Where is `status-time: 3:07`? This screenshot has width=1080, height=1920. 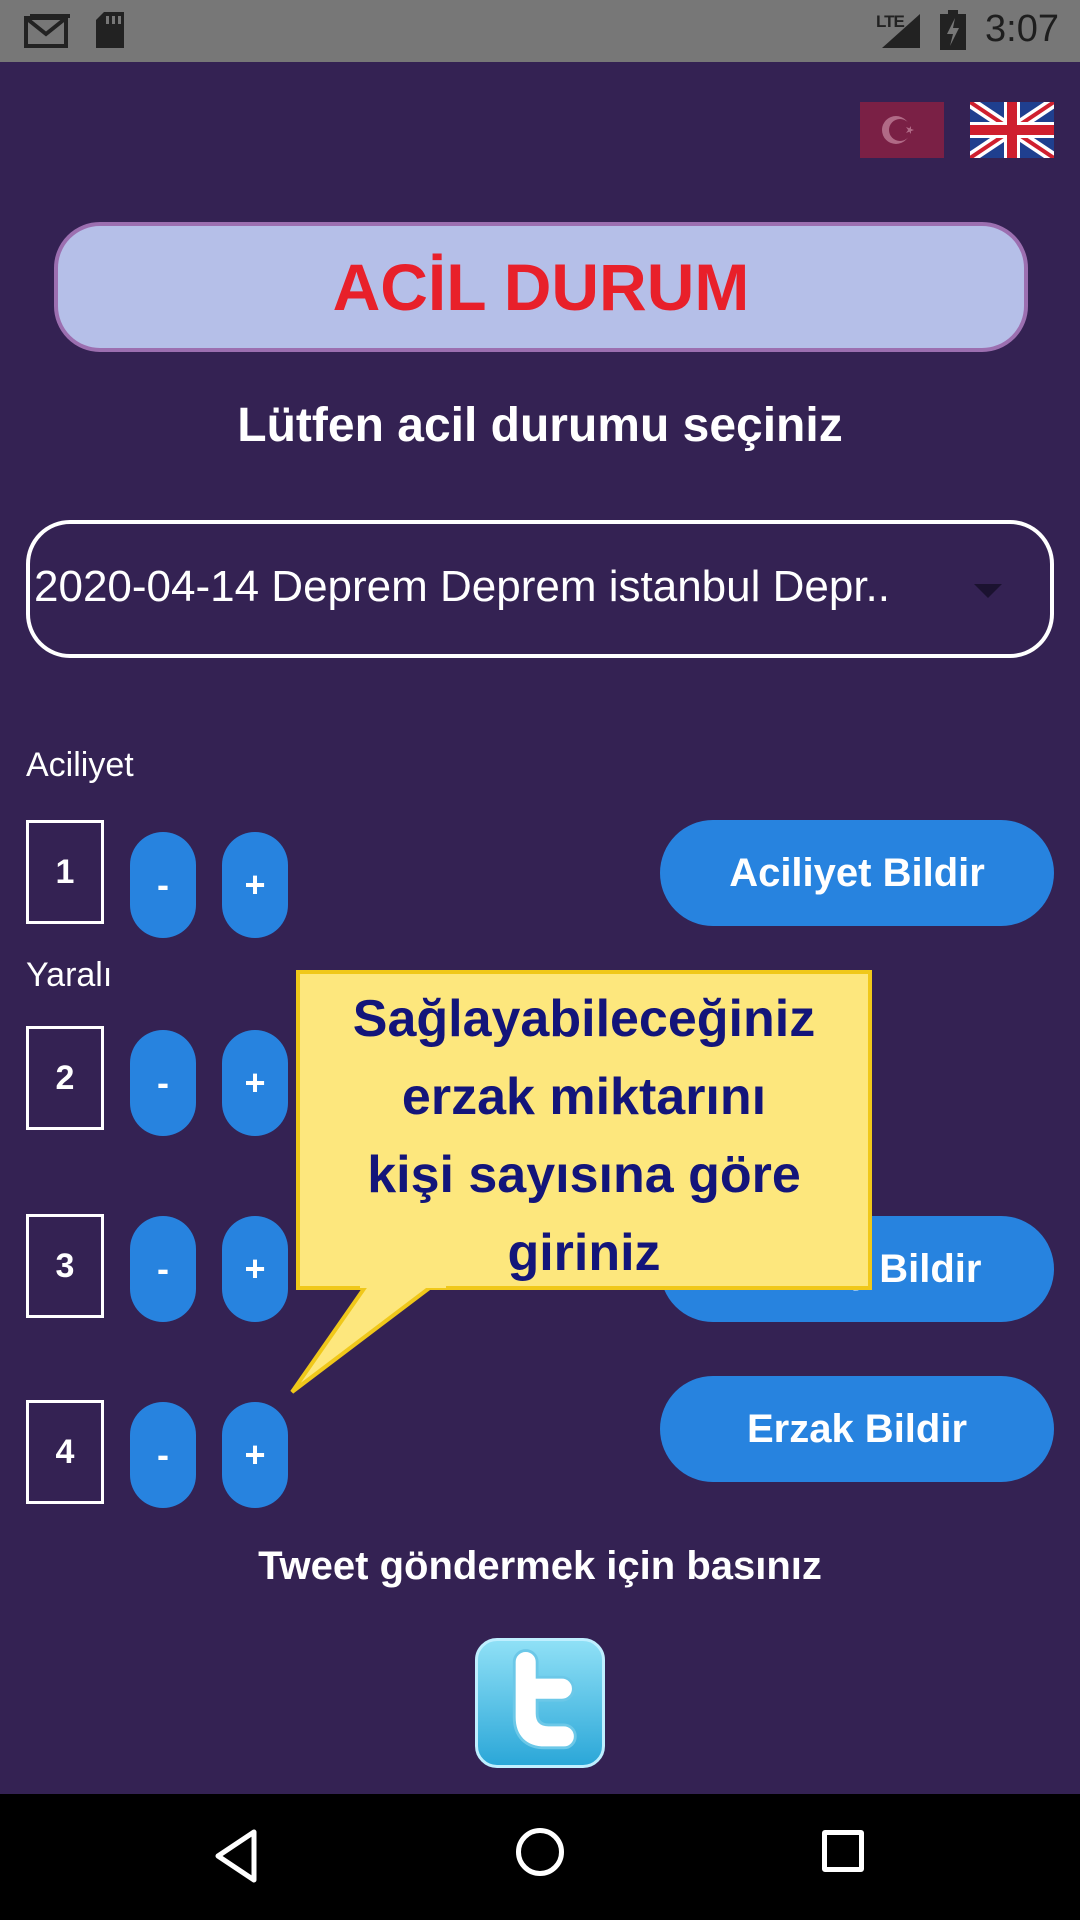
status-time: 3:07 is located at coordinates (1022, 29).